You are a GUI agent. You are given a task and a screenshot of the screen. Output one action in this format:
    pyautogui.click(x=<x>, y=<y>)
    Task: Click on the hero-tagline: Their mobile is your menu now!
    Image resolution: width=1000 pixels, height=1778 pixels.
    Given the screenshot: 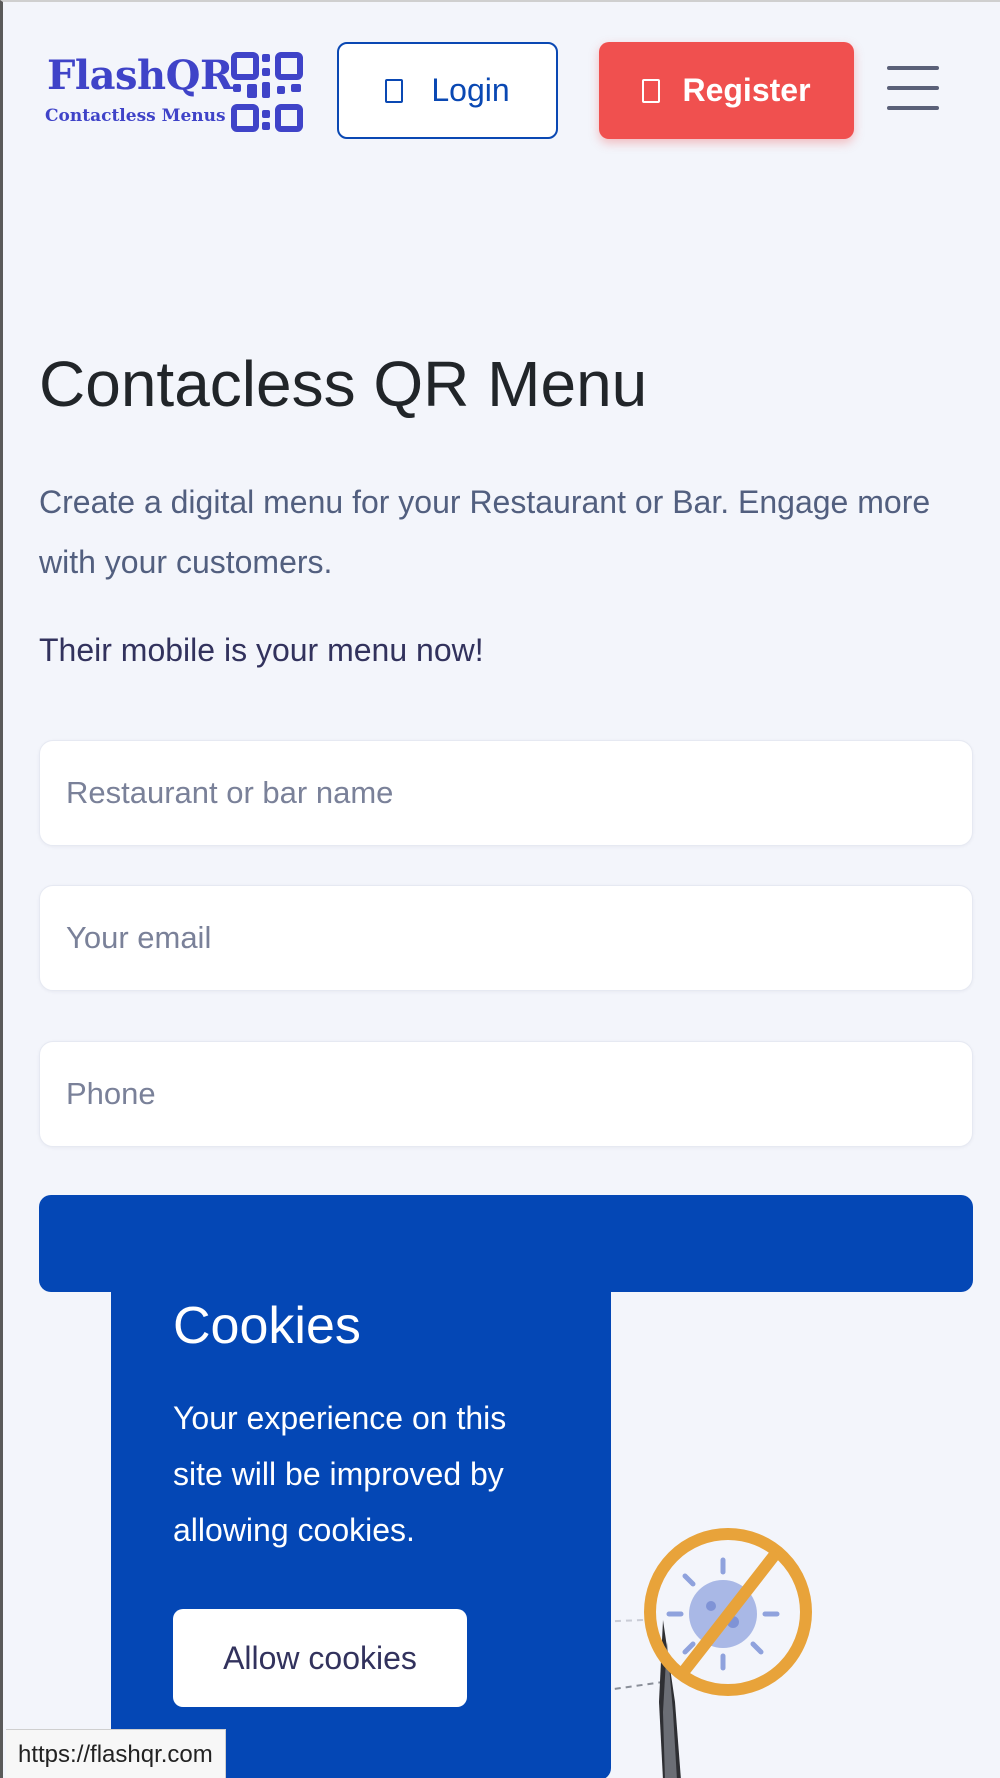 What is the action you would take?
    pyautogui.click(x=261, y=650)
    